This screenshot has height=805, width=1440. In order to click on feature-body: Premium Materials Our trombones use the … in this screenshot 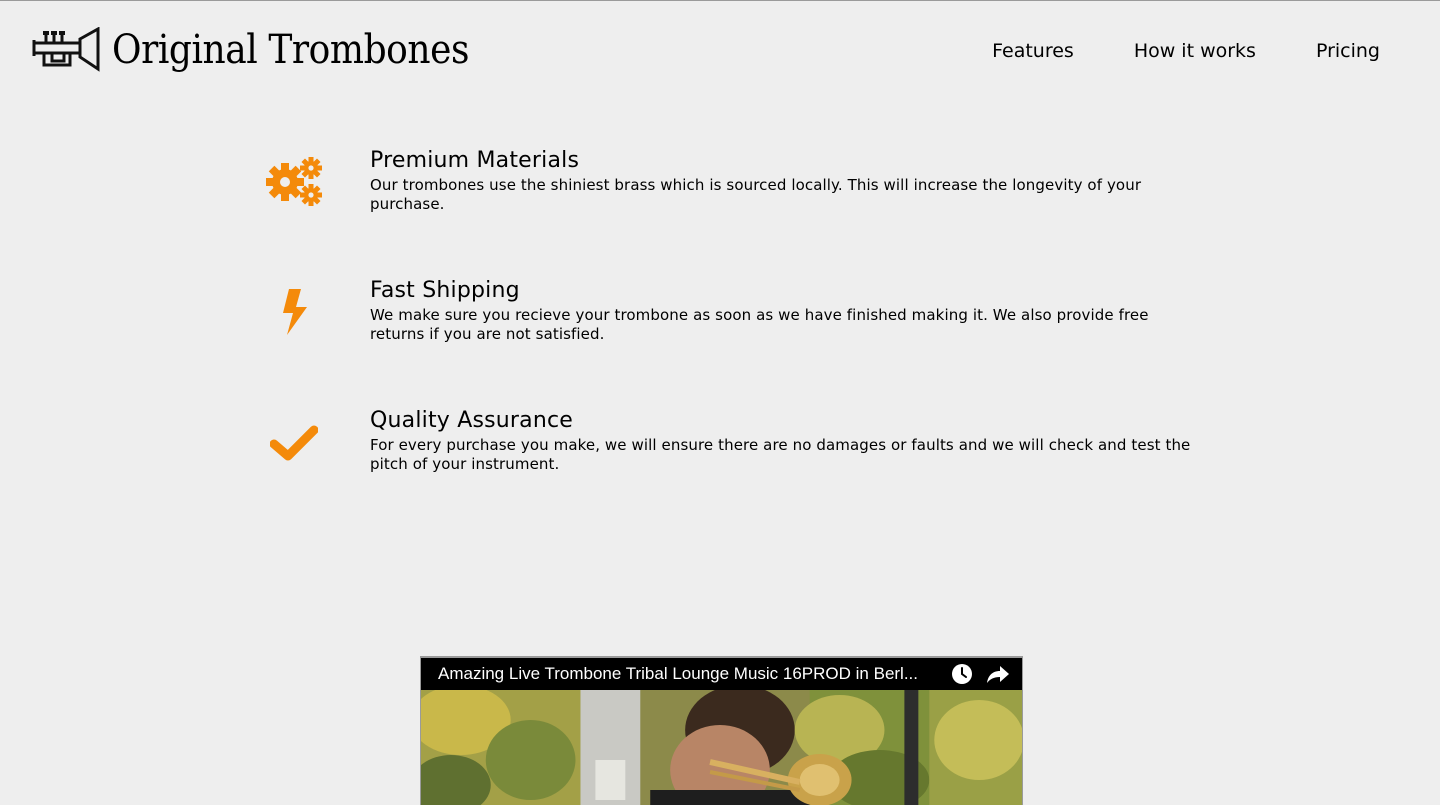, I will do `click(785, 180)`.